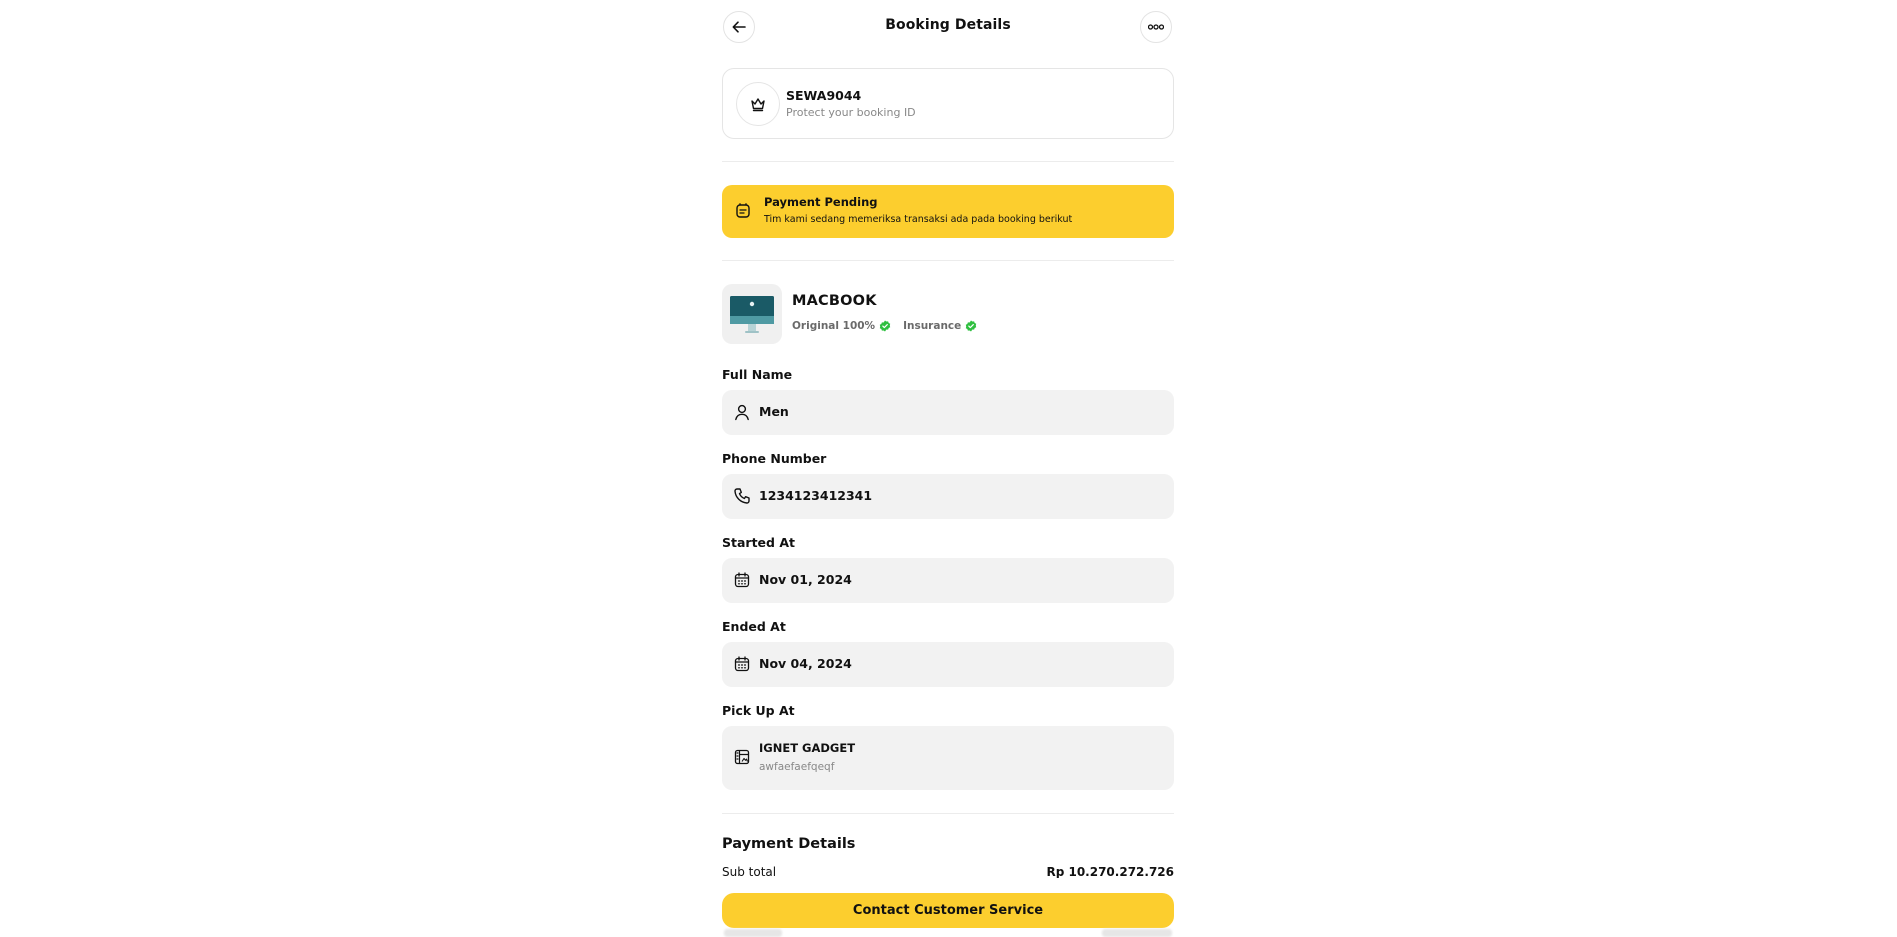 This screenshot has height=937, width=1897. What do you see at coordinates (841, 326) in the screenshot?
I see `original-badge: Original 100%` at bounding box center [841, 326].